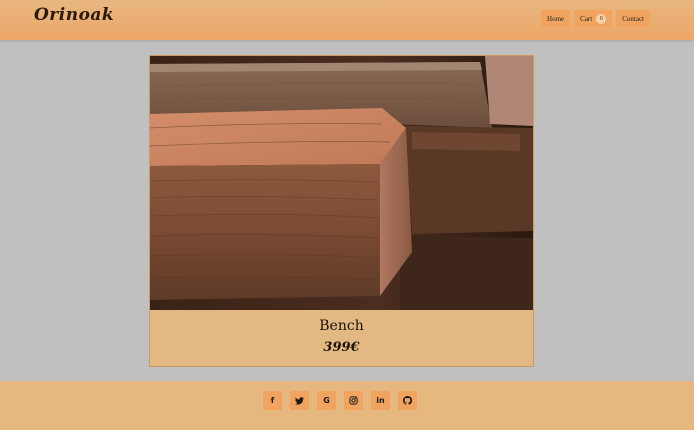 This screenshot has width=694, height=430. What do you see at coordinates (601, 18) in the screenshot?
I see `cart-count-badge: 0` at bounding box center [601, 18].